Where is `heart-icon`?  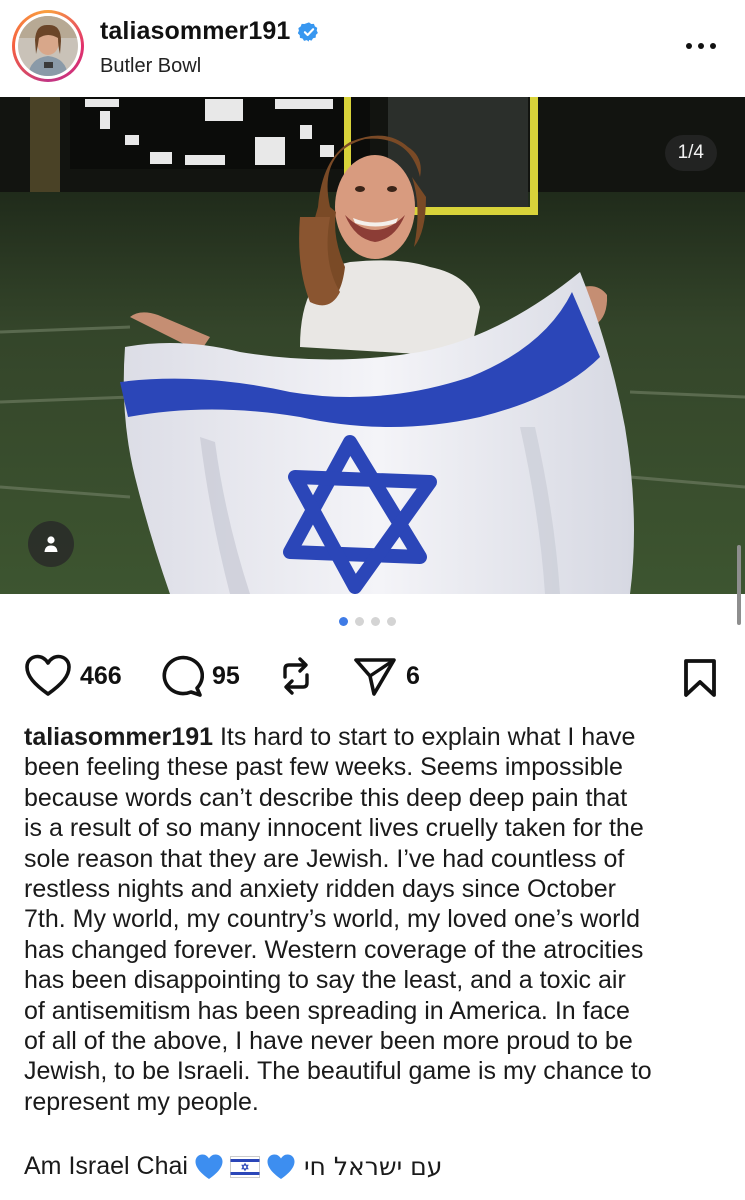
heart-icon is located at coordinates (48, 675).